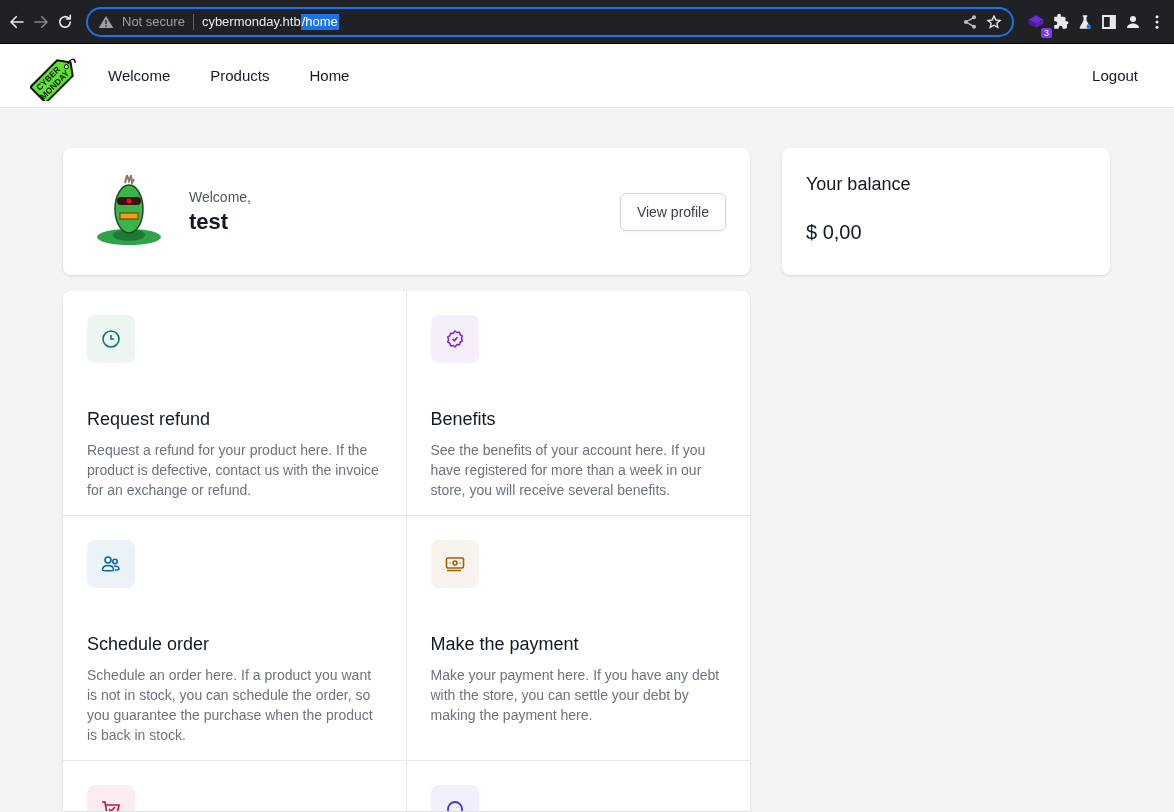 This screenshot has width=1174, height=812. Describe the element at coordinates (251, 21) in the screenshot. I see `url-host-text: cybermonday.htb` at that location.